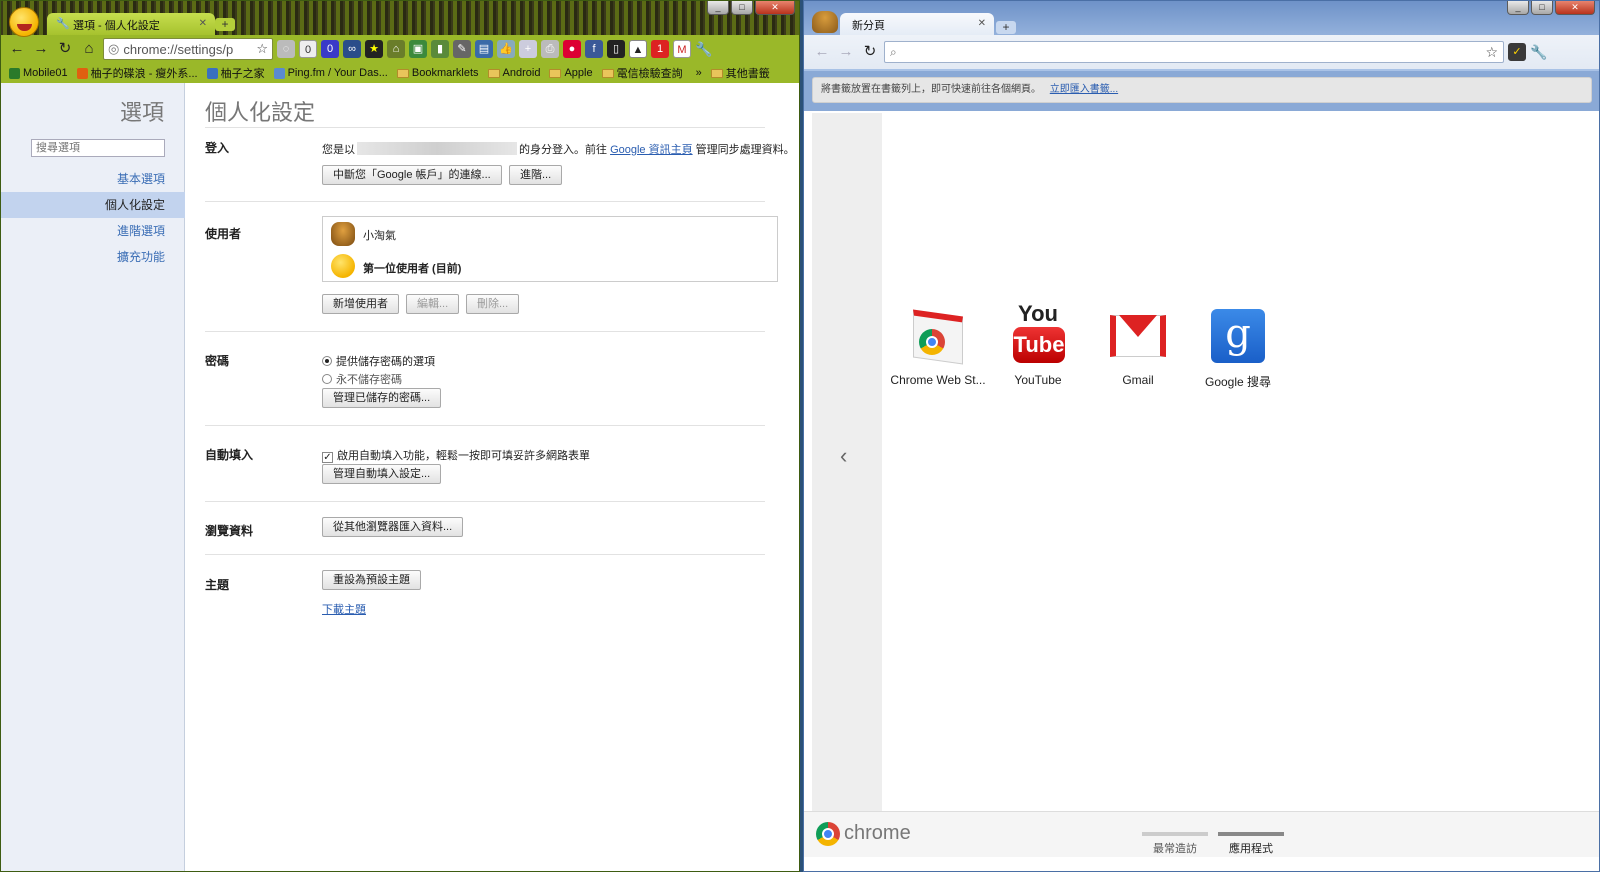  Describe the element at coordinates (594, 49) in the screenshot. I see `ext-facebook-icon: f` at that location.